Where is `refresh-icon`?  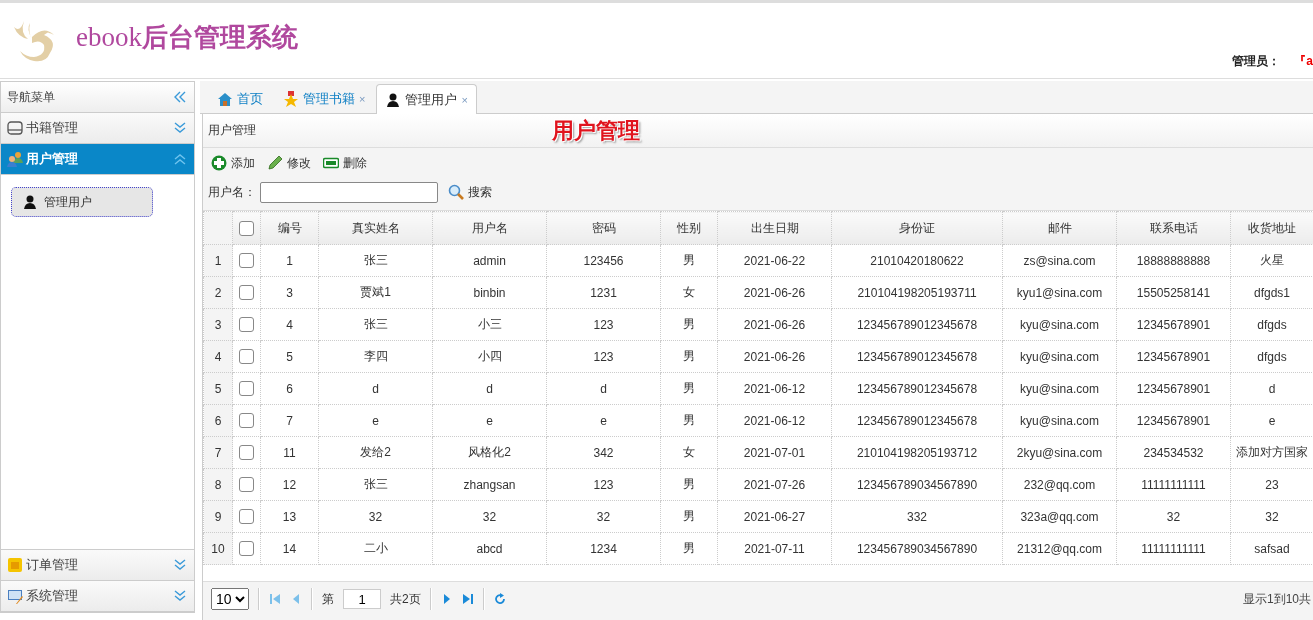
refresh-icon is located at coordinates (499, 599).